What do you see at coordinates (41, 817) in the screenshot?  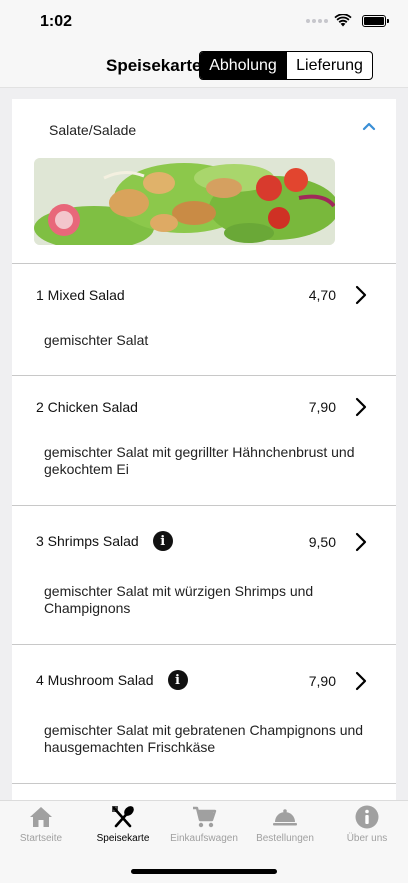 I see `home-icon` at bounding box center [41, 817].